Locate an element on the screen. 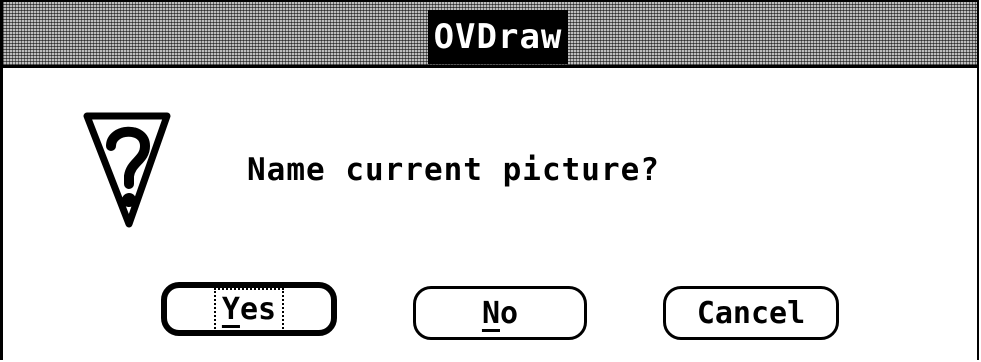 Image resolution: width=981 pixels, height=362 pixels. no-mnemonic: N is located at coordinates (490, 313).